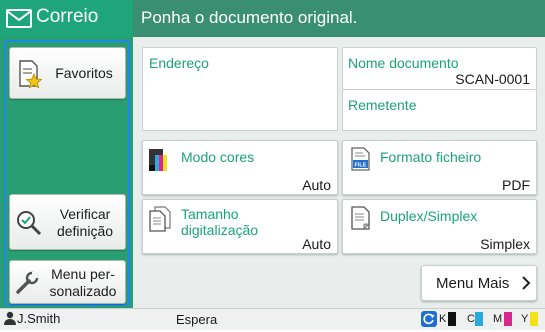 This screenshot has width=545, height=332. What do you see at coordinates (39, 318) in the screenshot?
I see `user-name: J.Smith` at bounding box center [39, 318].